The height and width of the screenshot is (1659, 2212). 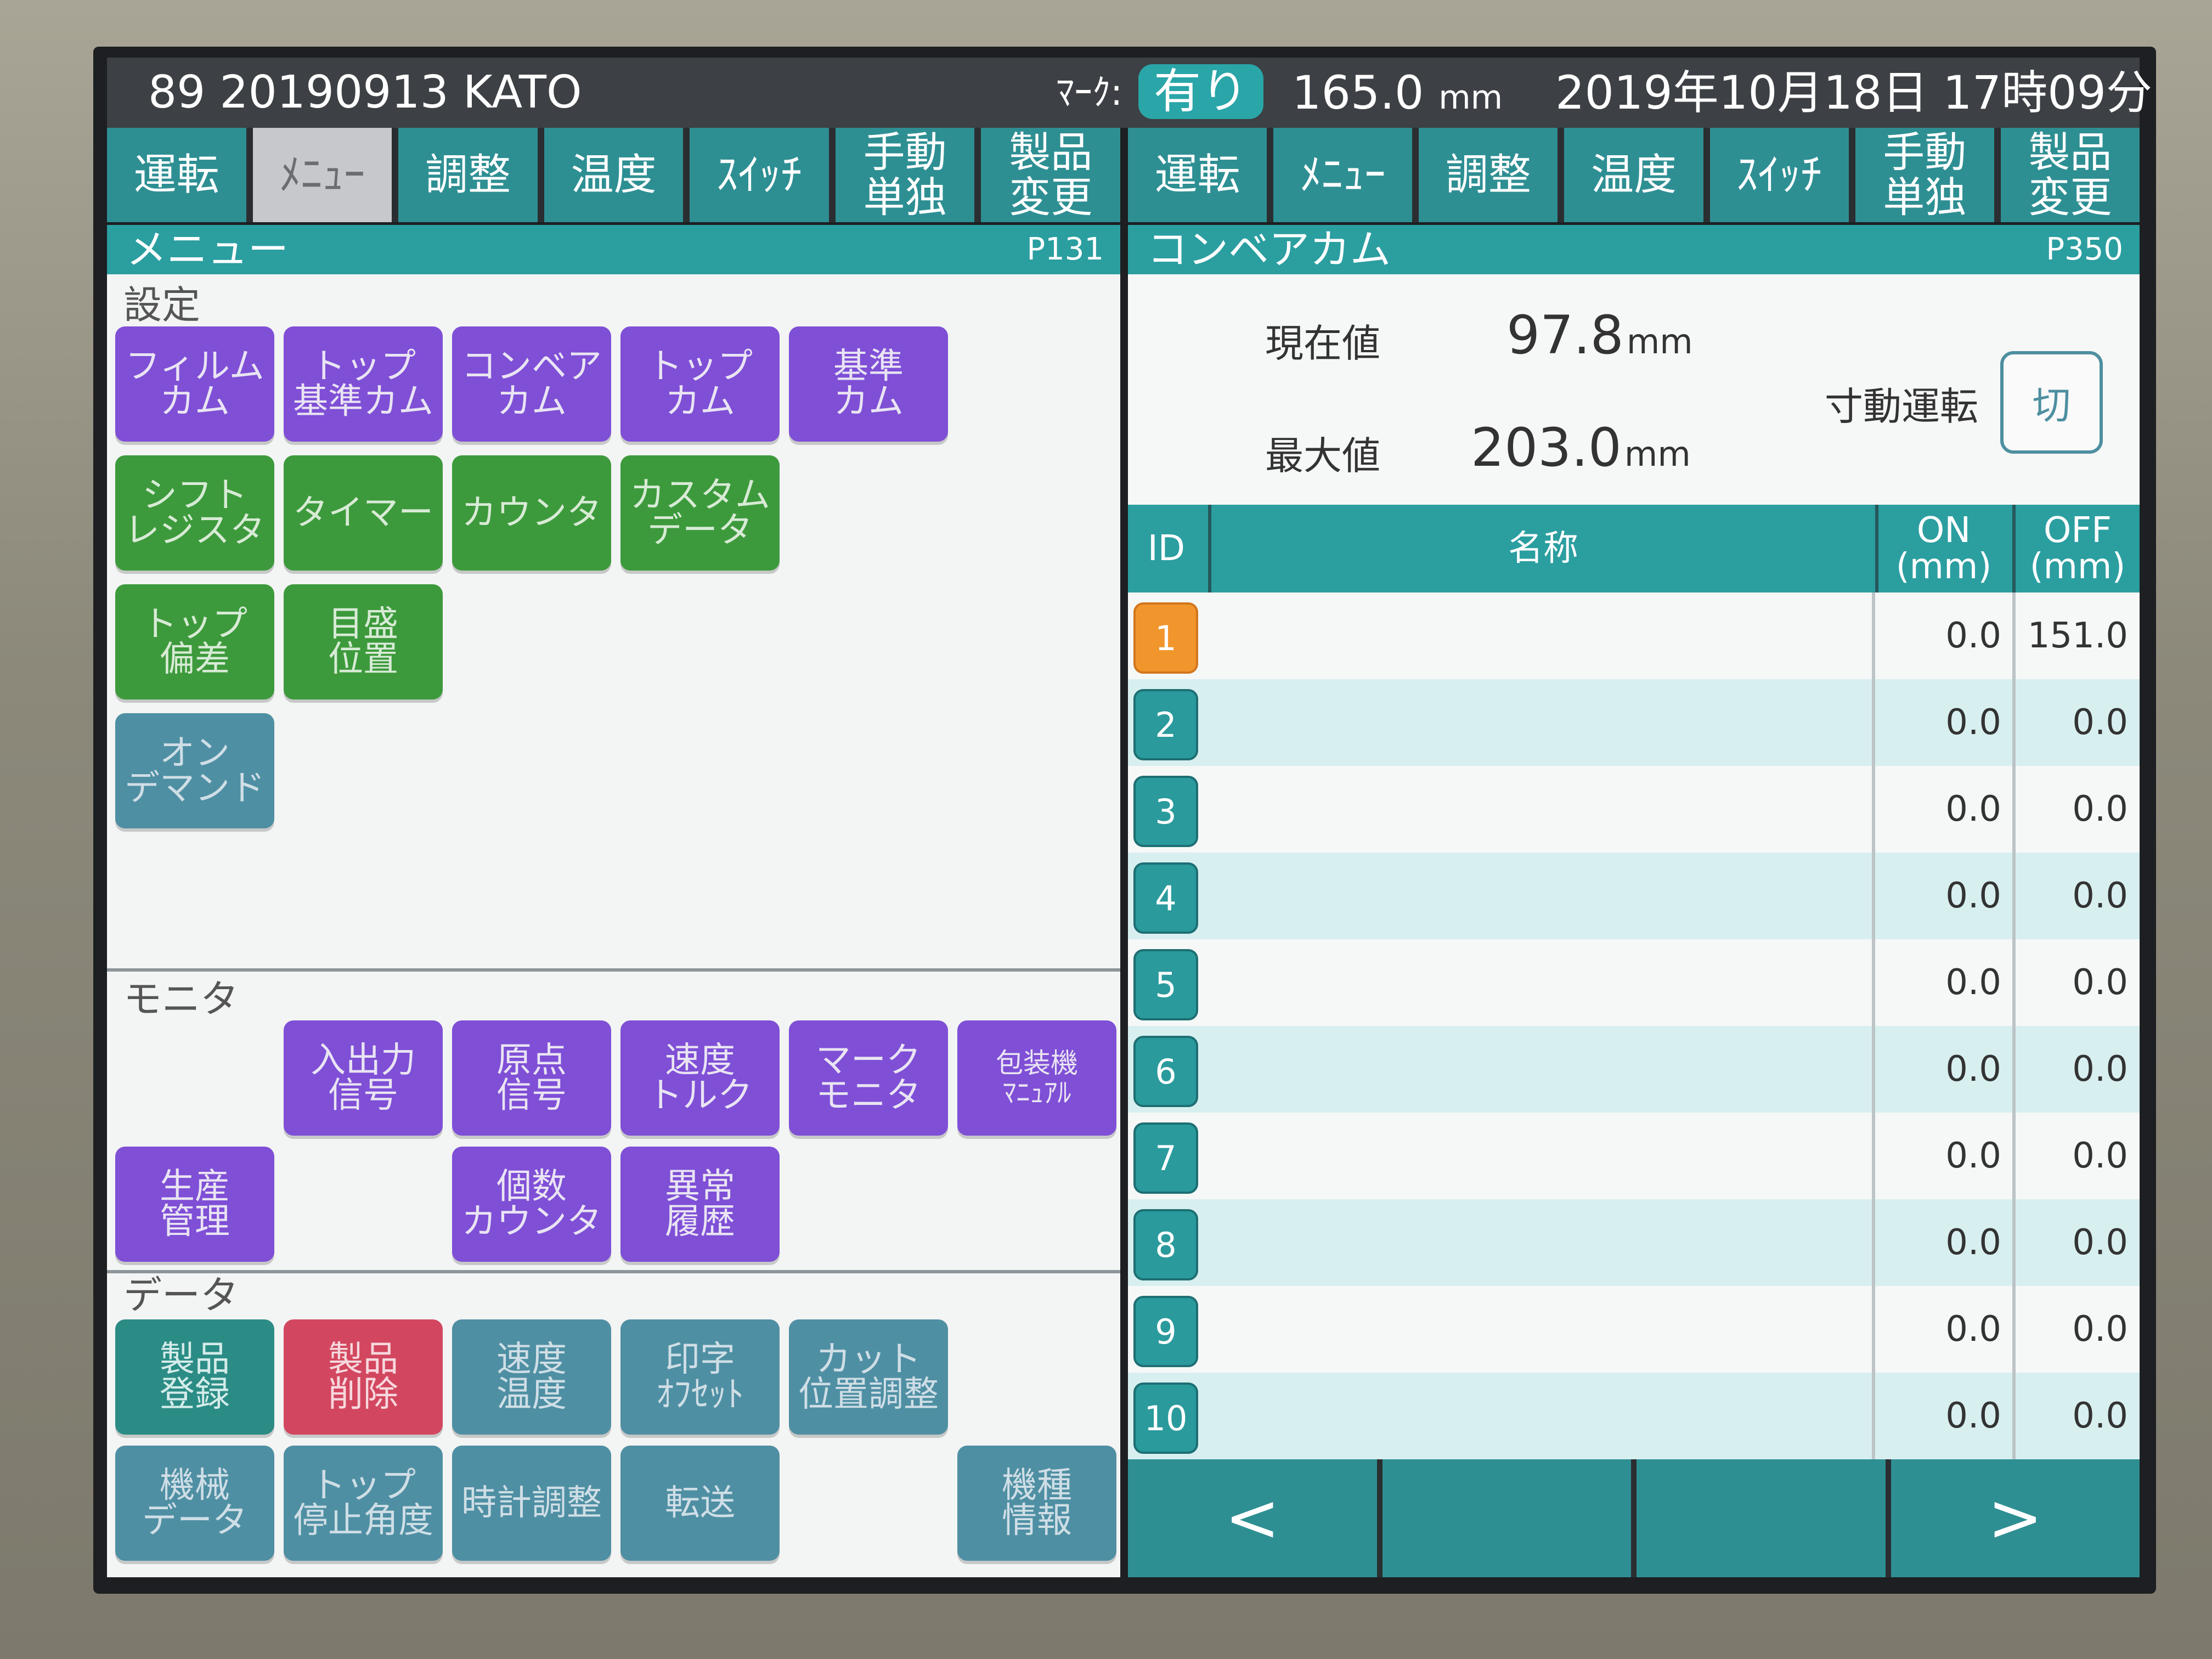 What do you see at coordinates (1397, 96) in the screenshot?
I see `length-readout: 165.0 mm` at bounding box center [1397, 96].